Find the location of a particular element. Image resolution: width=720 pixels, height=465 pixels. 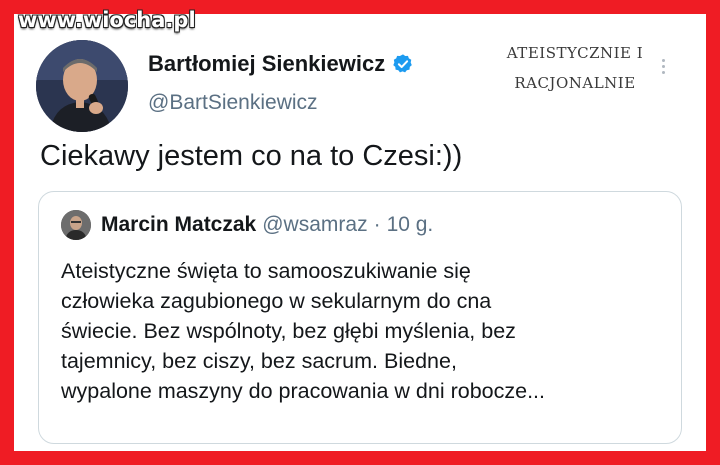

author-handle: @BartSienkiewicz is located at coordinates (233, 103).